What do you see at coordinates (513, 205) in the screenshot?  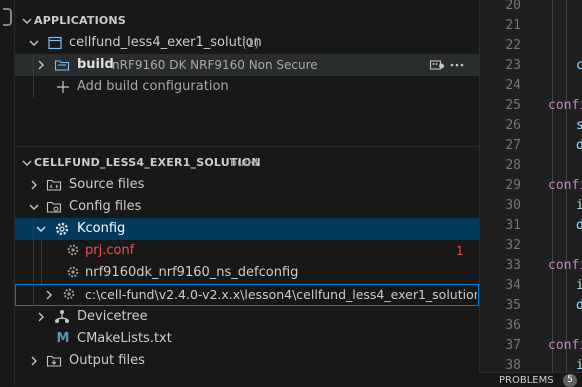 I see `line-number: 30` at bounding box center [513, 205].